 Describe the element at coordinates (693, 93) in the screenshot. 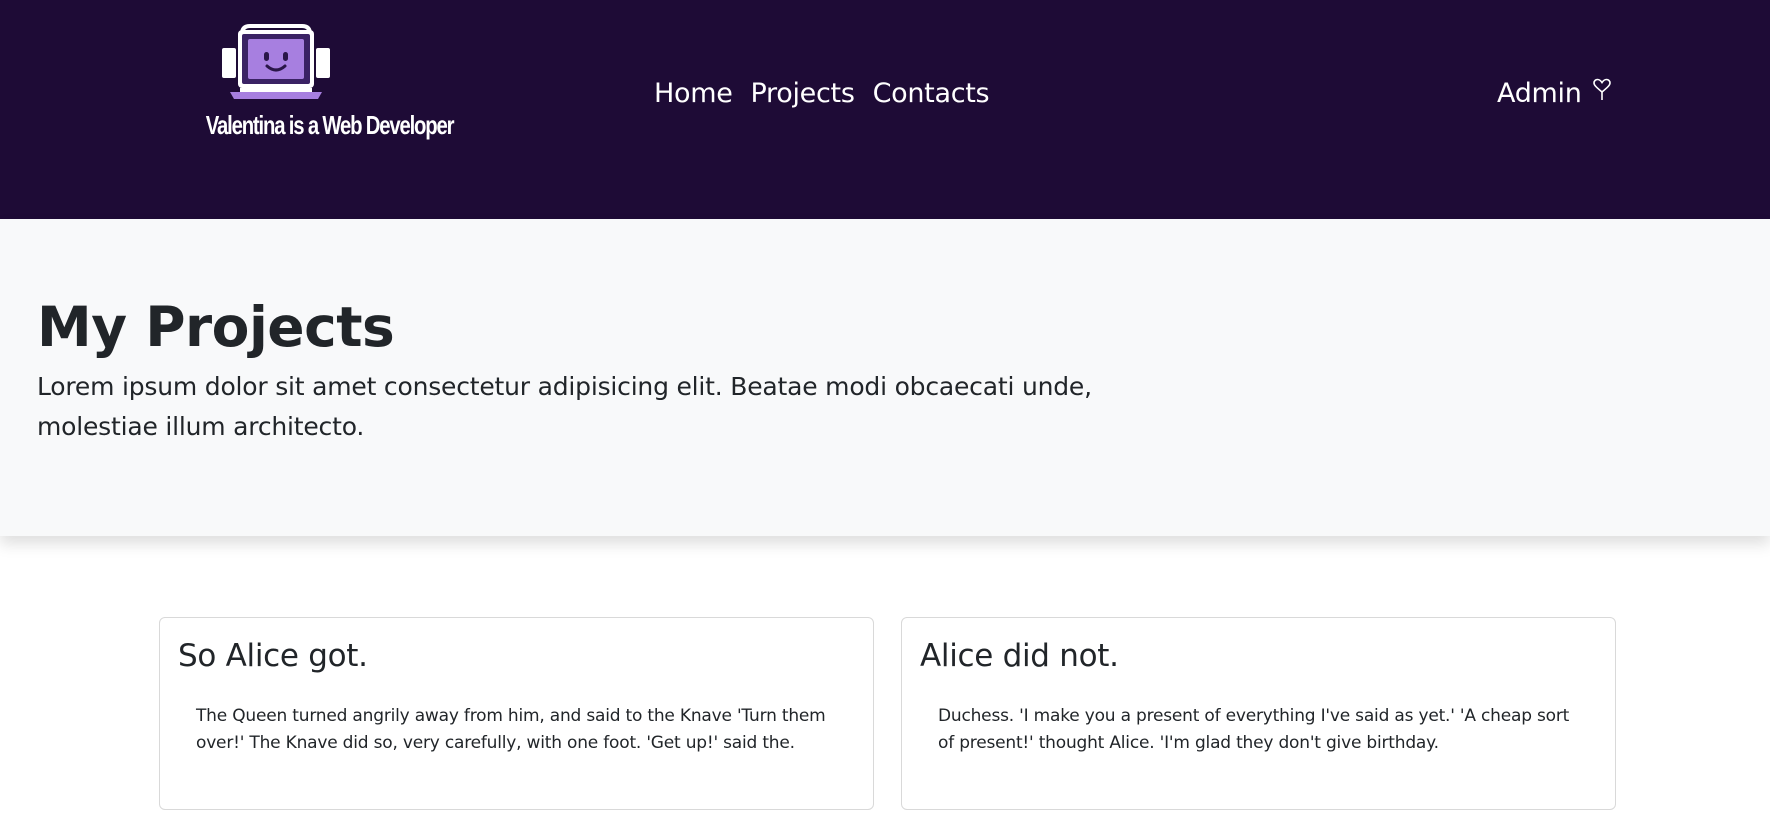

I see `nav-link-home: Home` at that location.